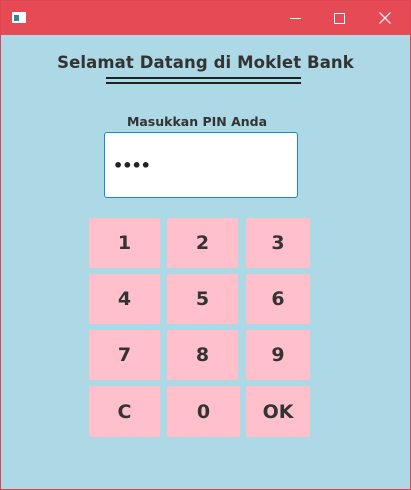 This screenshot has width=411, height=490. Describe the element at coordinates (205, 62) in the screenshot. I see `page-title: Selamat Datang di Moklet Bank` at that location.